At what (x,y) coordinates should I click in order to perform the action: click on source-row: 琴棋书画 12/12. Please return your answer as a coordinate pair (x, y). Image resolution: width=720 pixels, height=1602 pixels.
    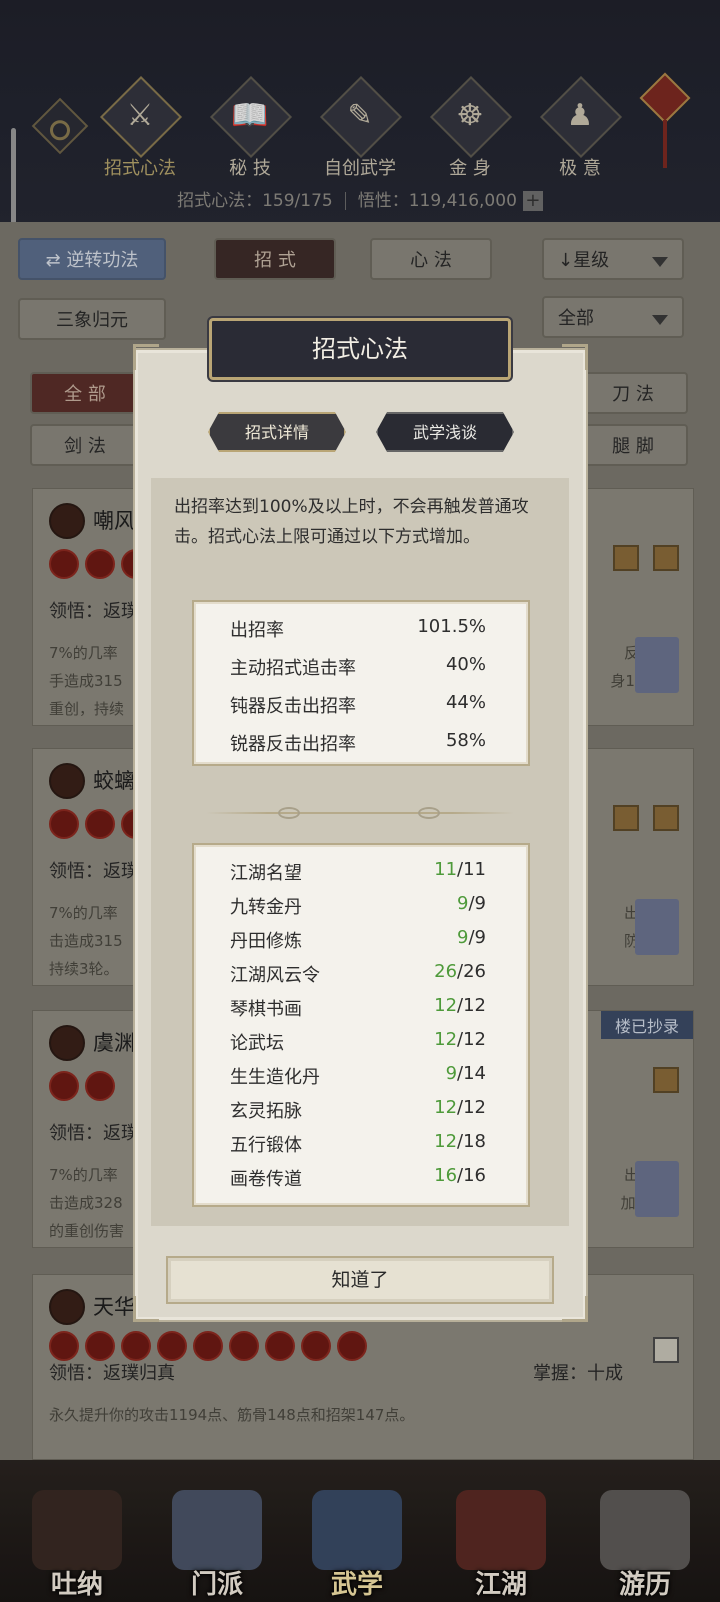
    Looking at the image, I should click on (358, 1007).